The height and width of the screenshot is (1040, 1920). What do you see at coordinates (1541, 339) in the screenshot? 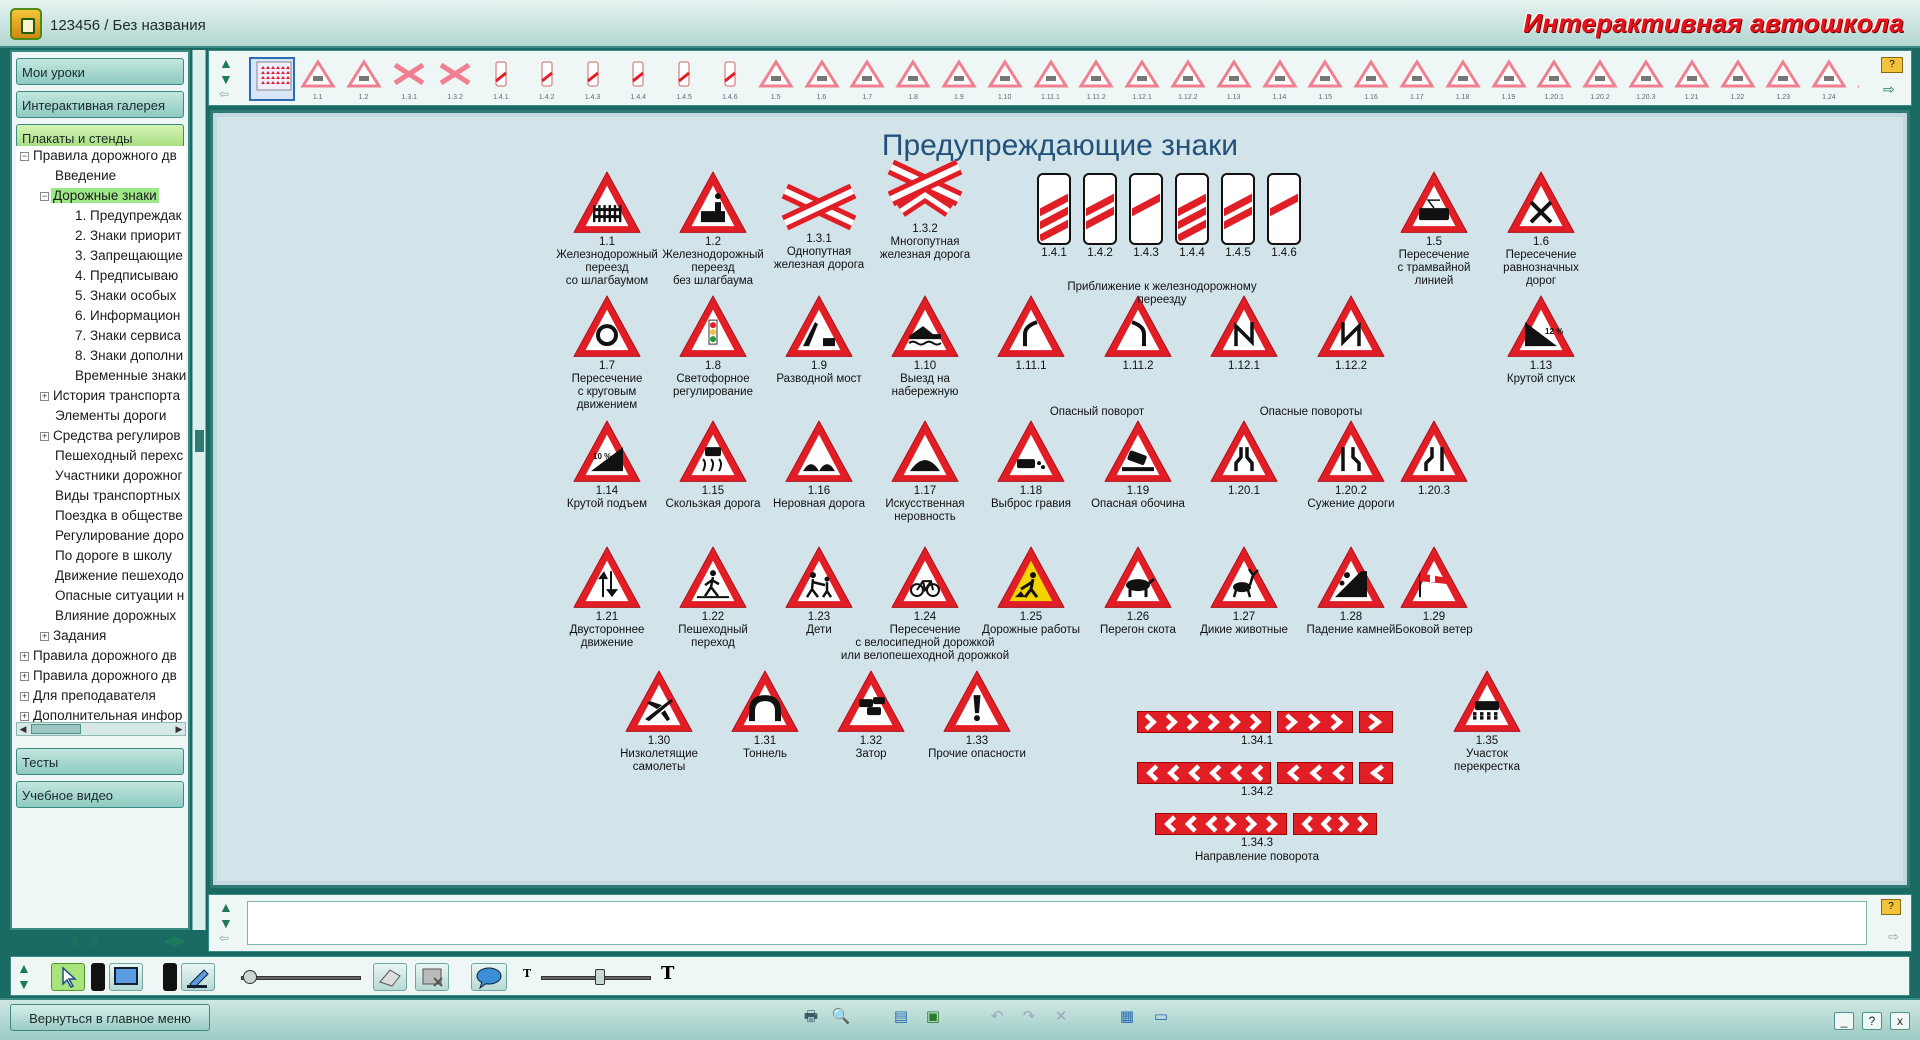
I see `sign-1-13: 12 % 1.13 Крутой спуск` at bounding box center [1541, 339].